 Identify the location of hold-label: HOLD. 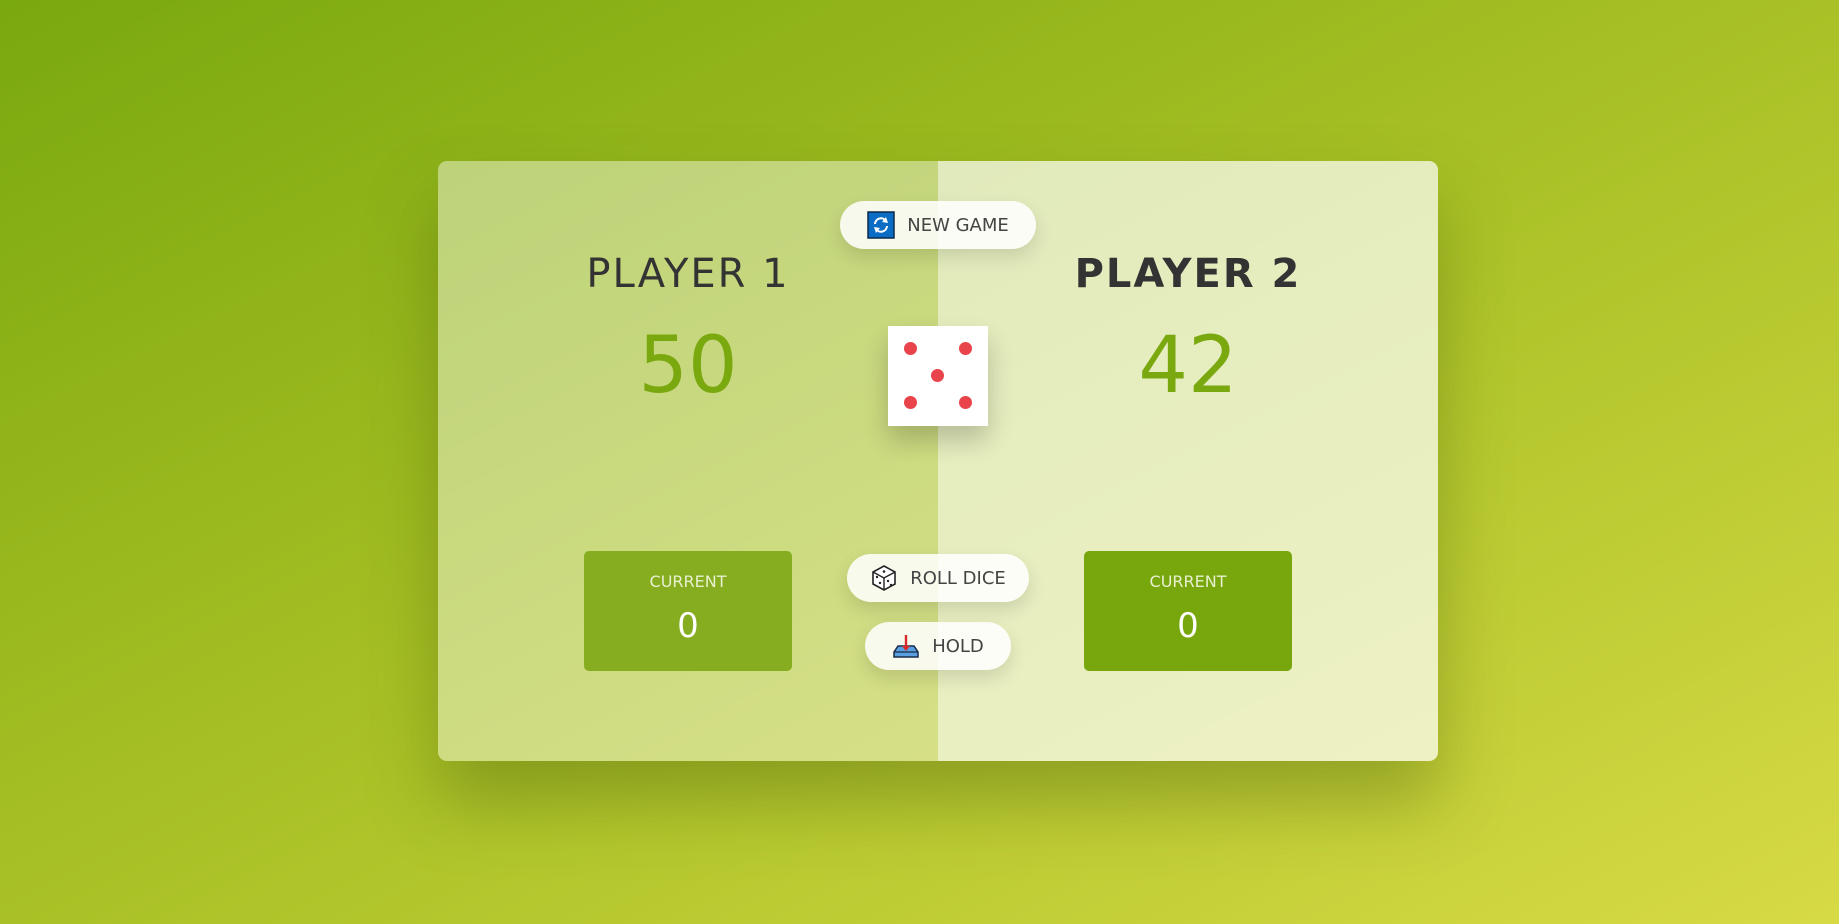
(958, 646).